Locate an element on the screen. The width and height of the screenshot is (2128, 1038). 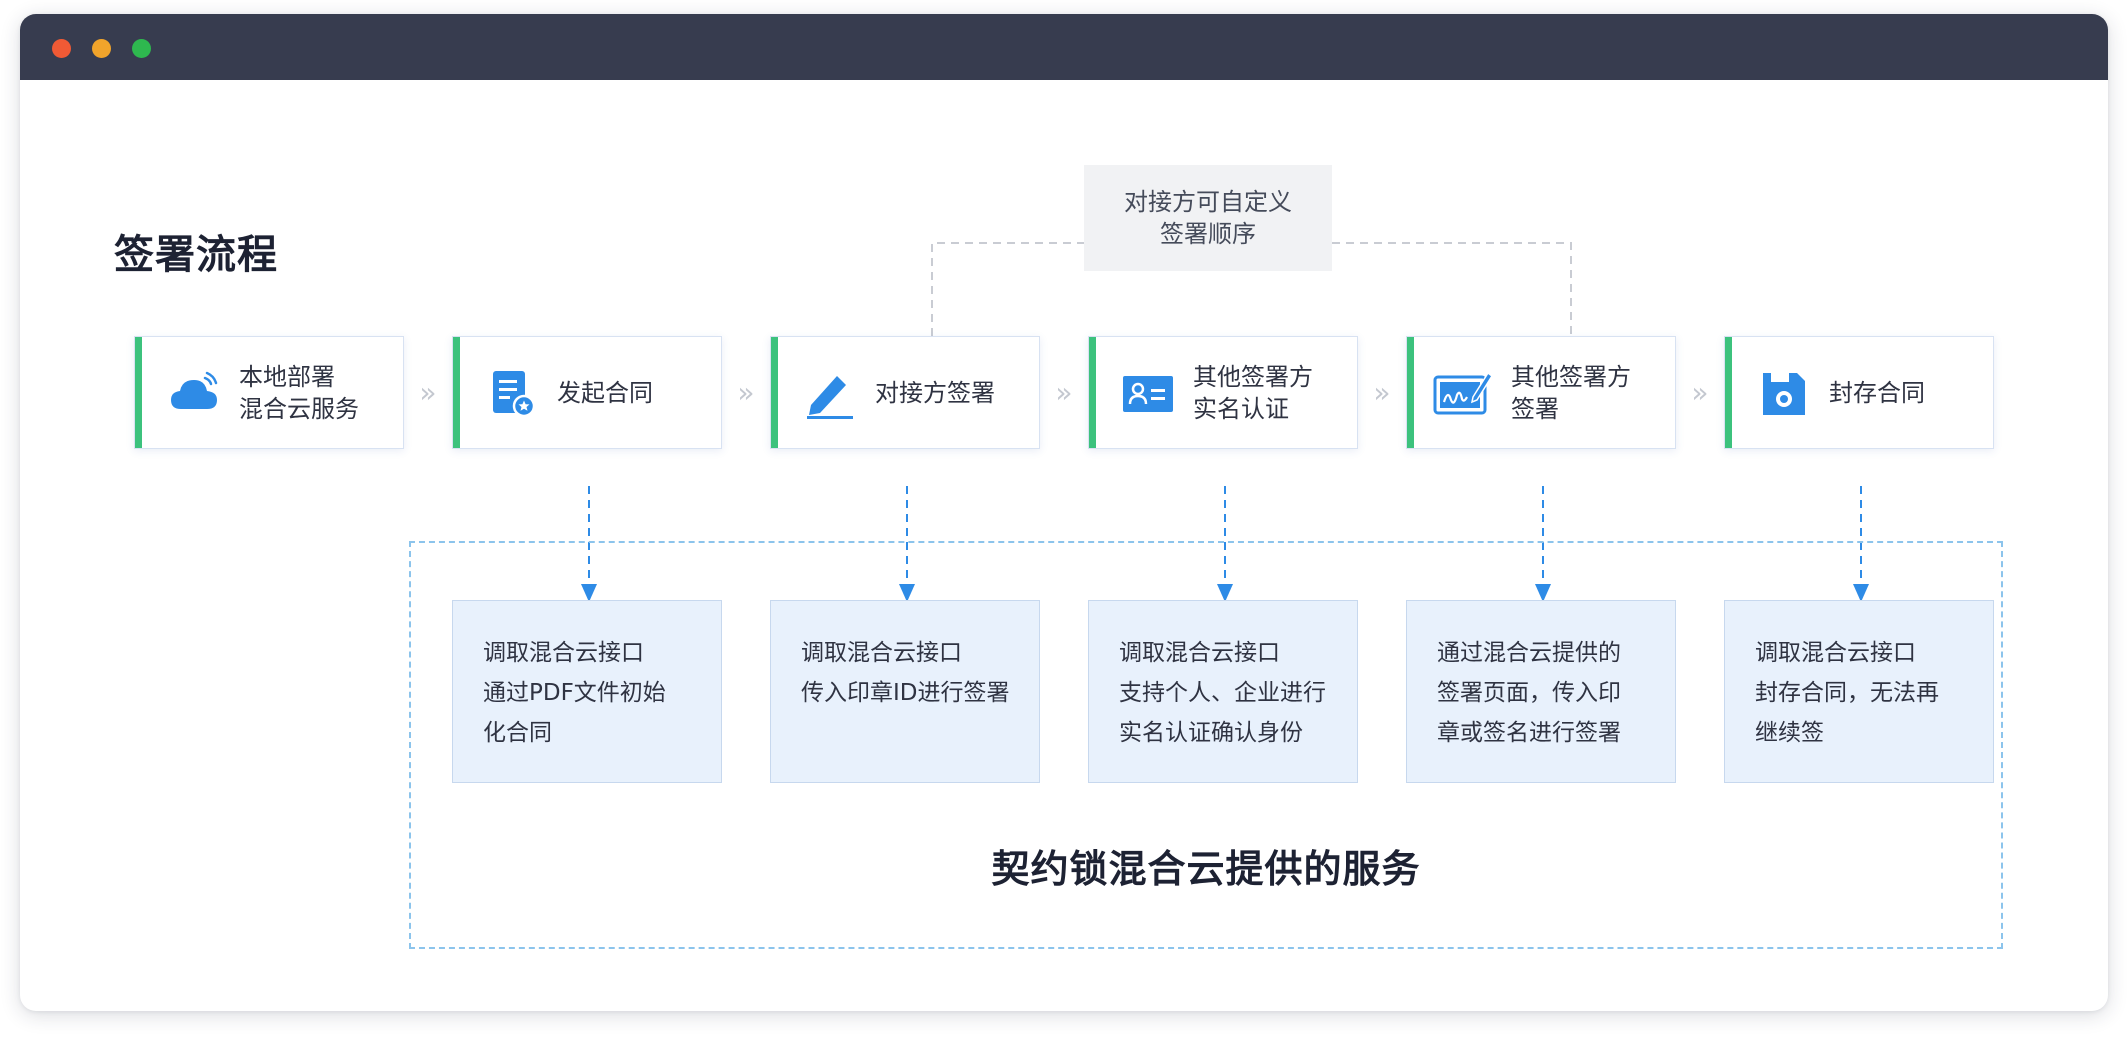
tablet-signature-icon is located at coordinates (1463, 394).